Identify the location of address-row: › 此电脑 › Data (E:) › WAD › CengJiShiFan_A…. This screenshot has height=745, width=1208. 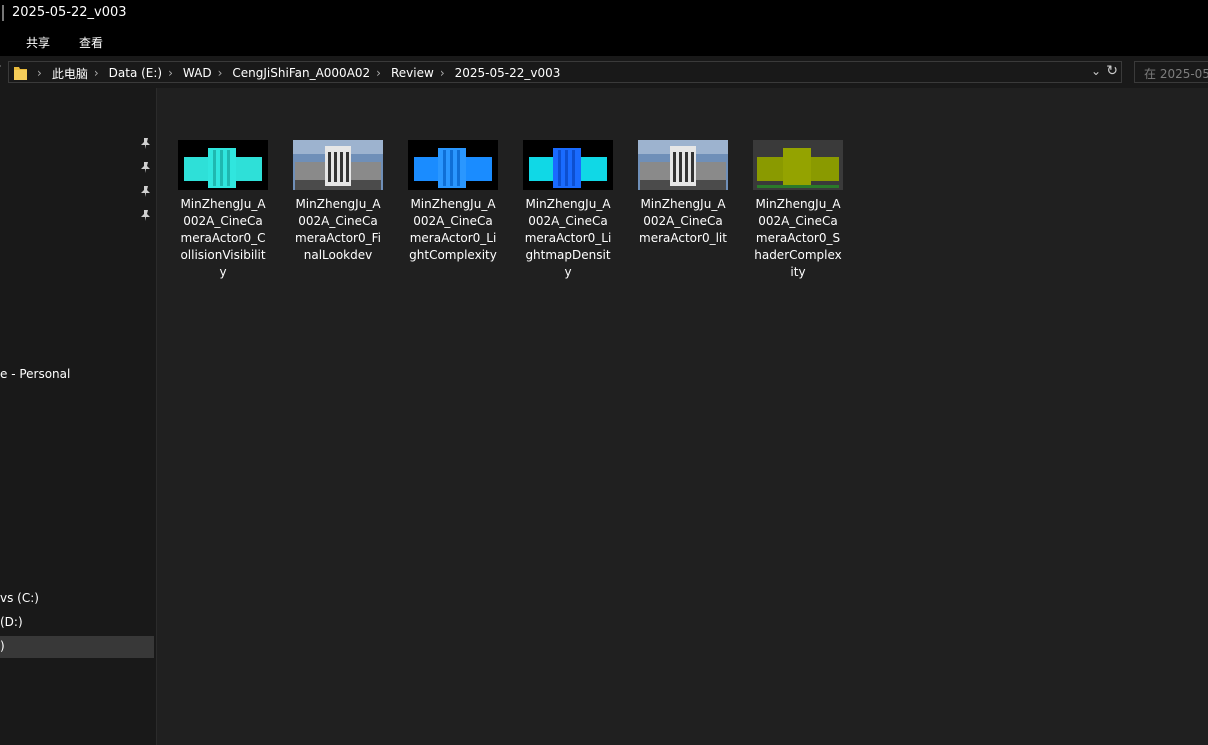
(604, 72).